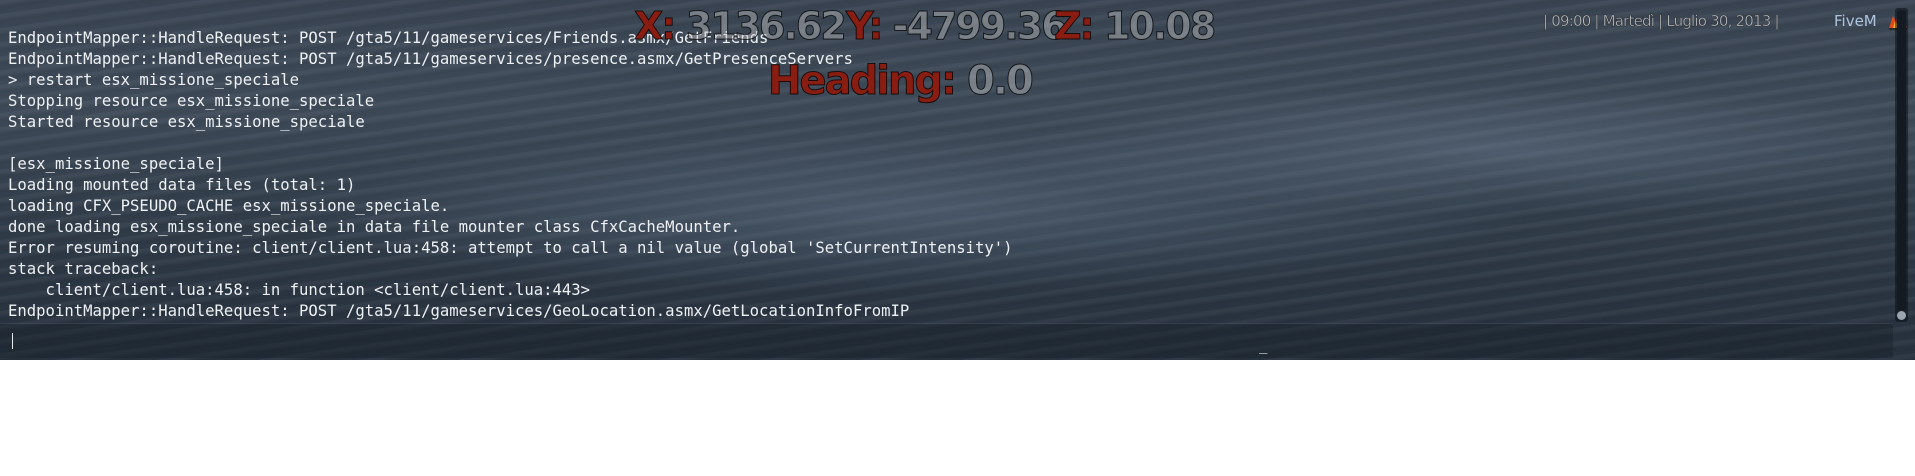 The height and width of the screenshot is (476, 1915). What do you see at coordinates (1901, 315) in the screenshot?
I see `scroll-knob-icon` at bounding box center [1901, 315].